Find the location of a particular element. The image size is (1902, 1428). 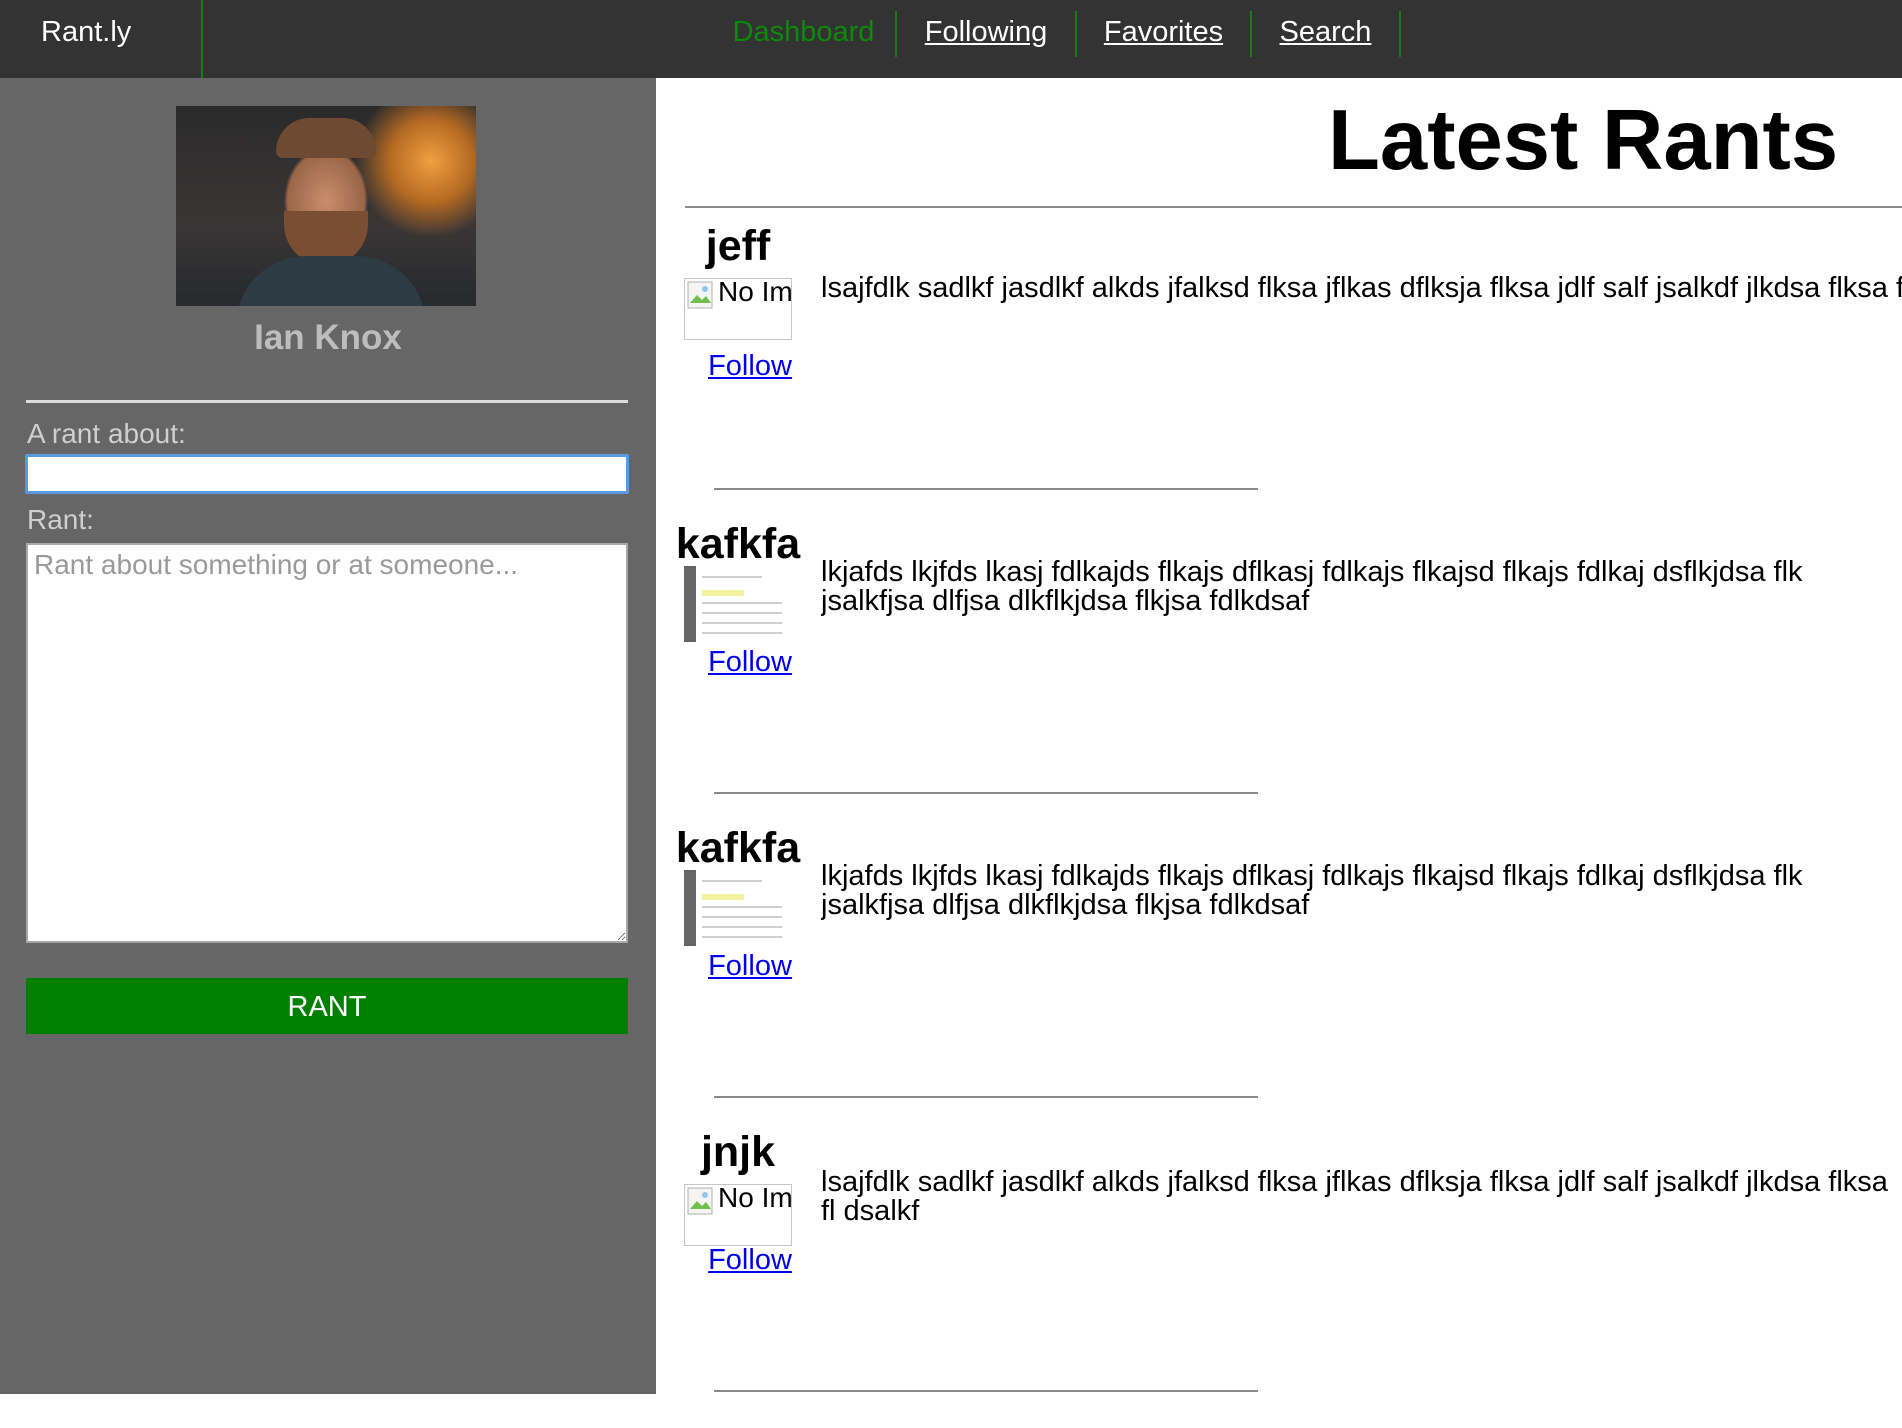

nav-following: Following is located at coordinates (987, 34).